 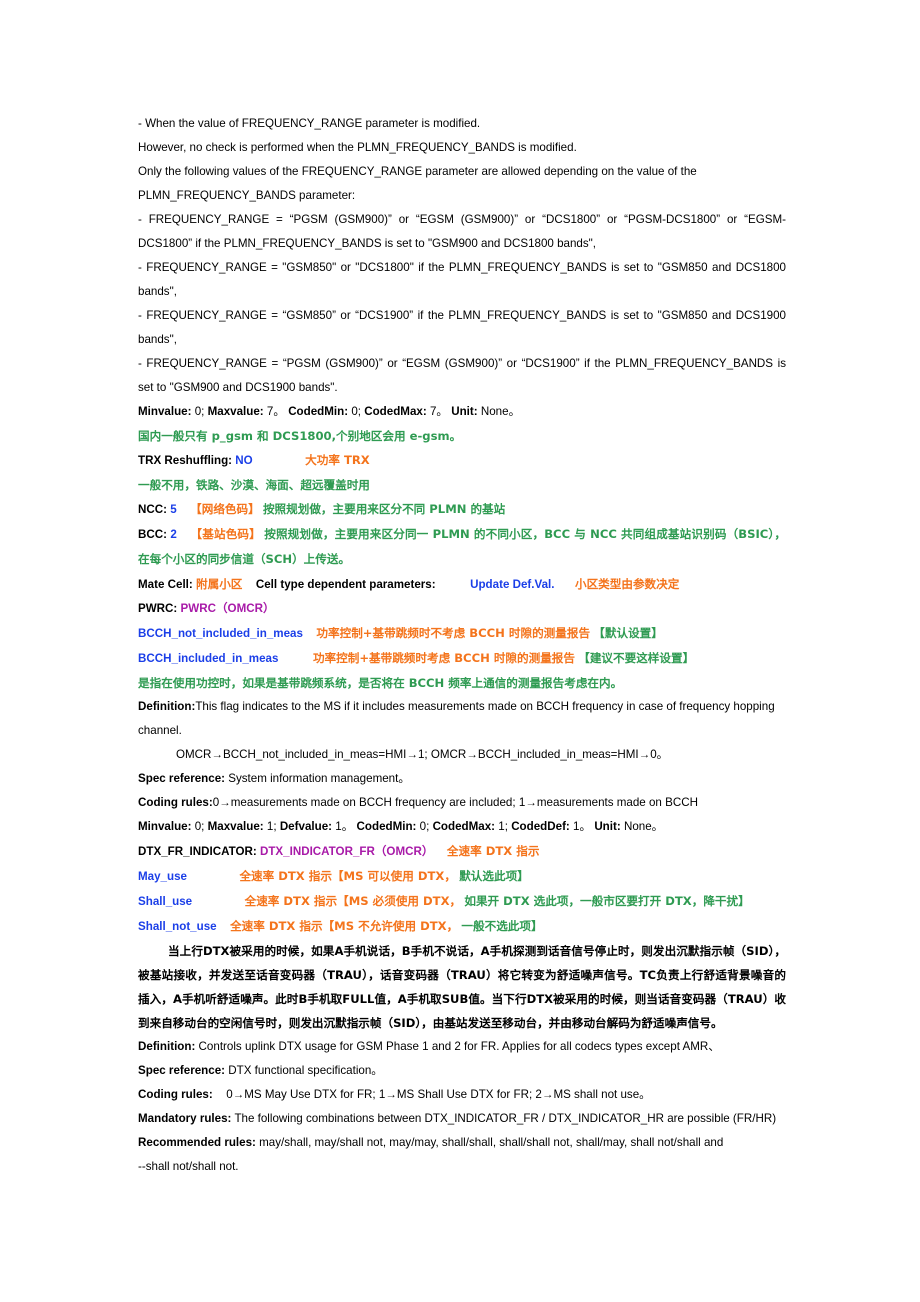 I want to click on row-pwrc: PWRC: PWRC（OMCR）, so click(x=462, y=609).